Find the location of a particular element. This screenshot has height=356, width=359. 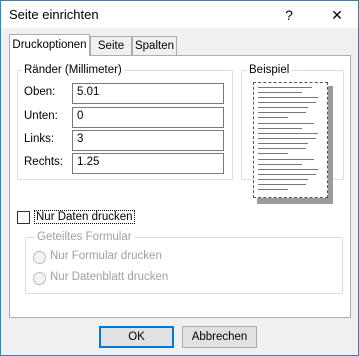

tab-spalten: Spalten is located at coordinates (154, 46).